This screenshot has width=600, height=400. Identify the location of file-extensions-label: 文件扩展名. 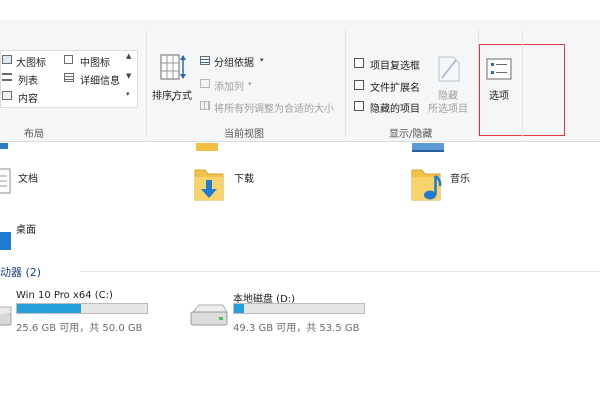
(395, 88).